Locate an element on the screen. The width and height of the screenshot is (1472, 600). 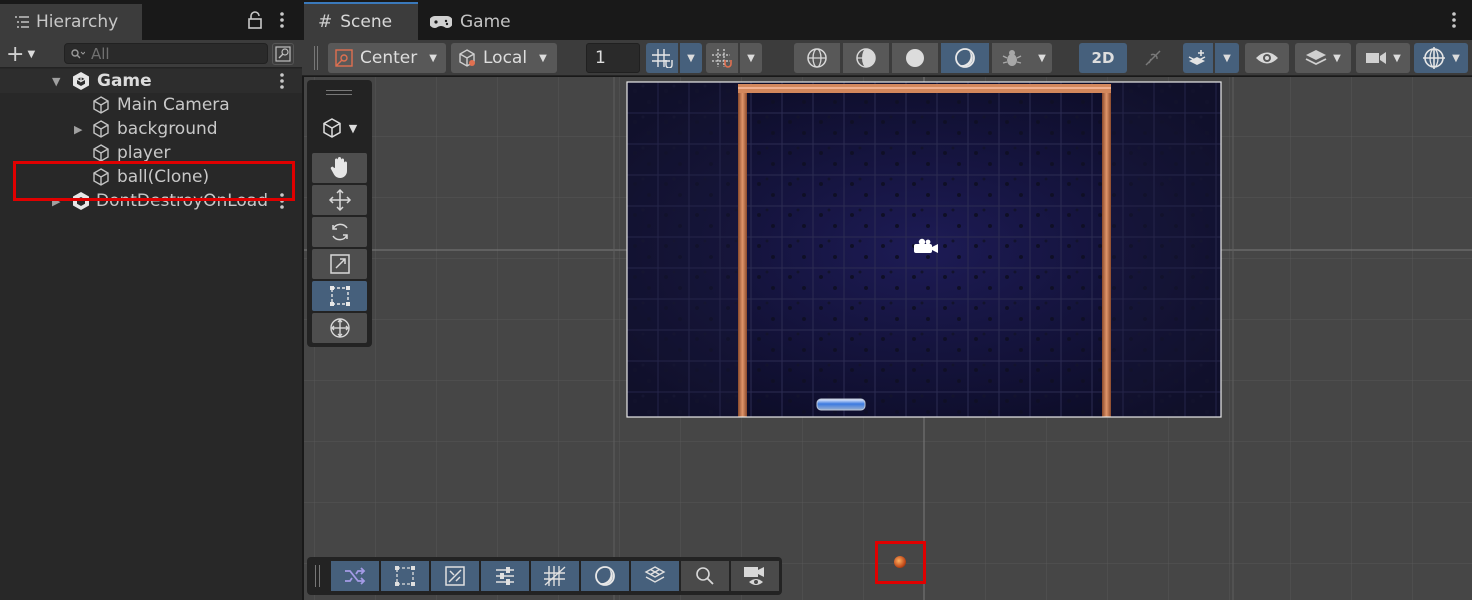
fx-dropdown: ▼ is located at coordinates (1227, 58).